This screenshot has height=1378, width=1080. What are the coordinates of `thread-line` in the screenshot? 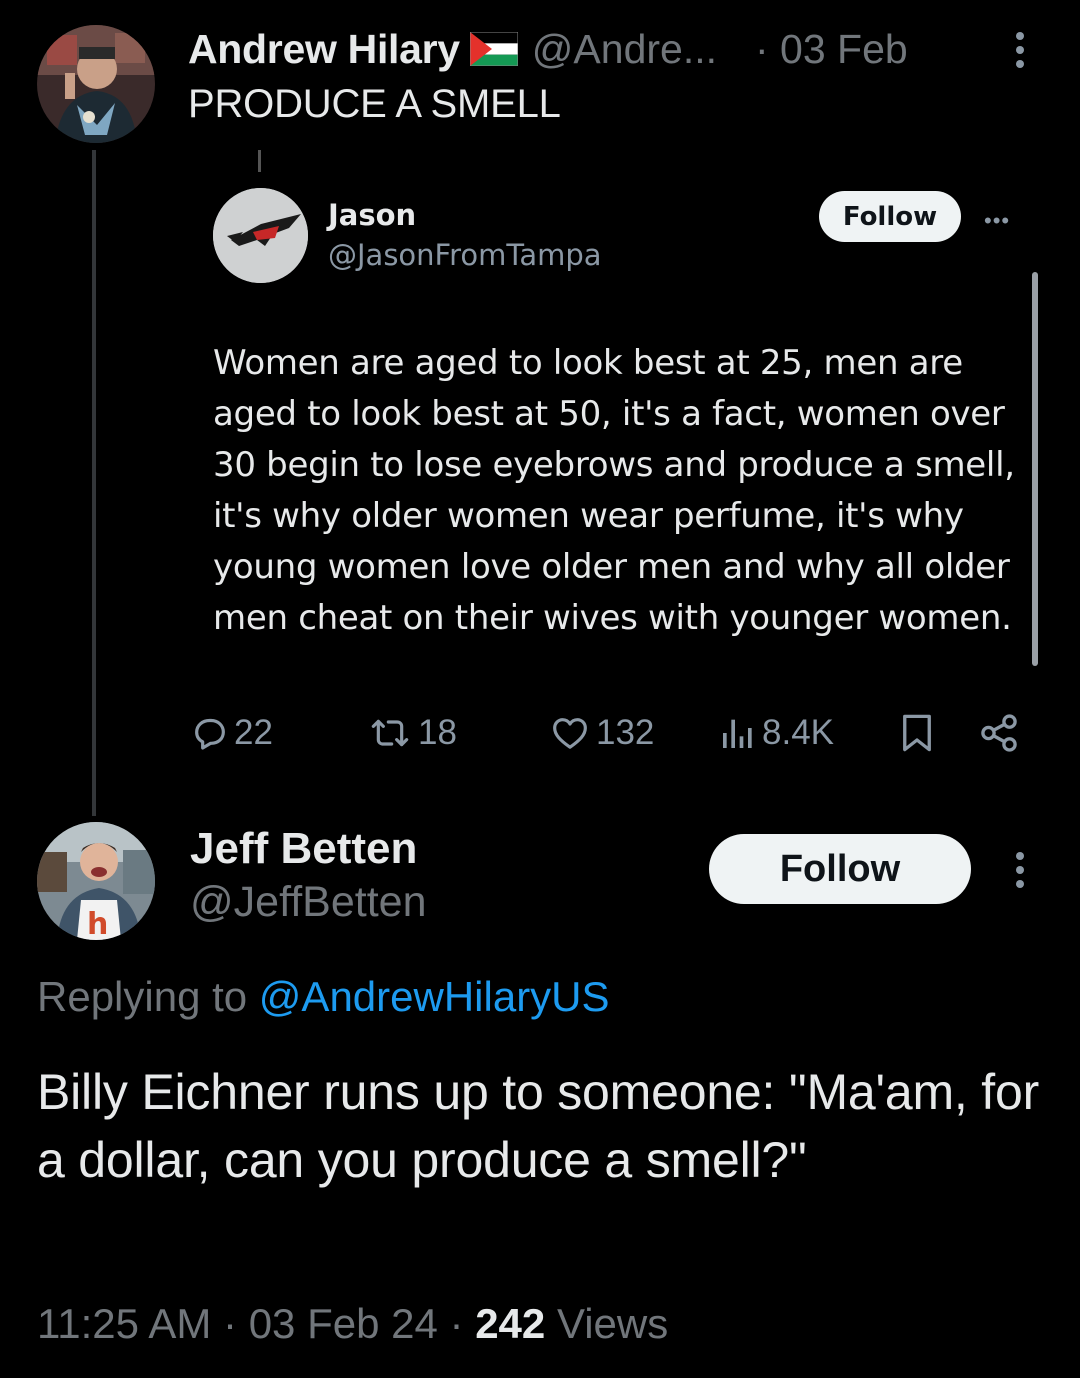 It's located at (94, 483).